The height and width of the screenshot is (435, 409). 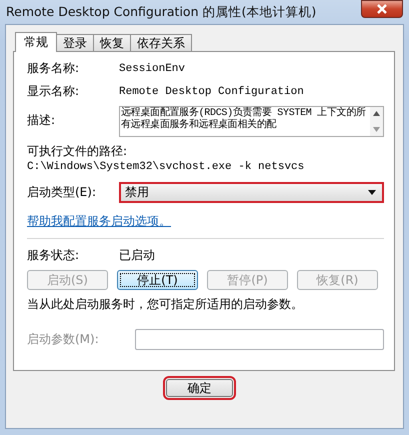 What do you see at coordinates (77, 151) in the screenshot?
I see `field-label: 可执行文件的路径:` at bounding box center [77, 151].